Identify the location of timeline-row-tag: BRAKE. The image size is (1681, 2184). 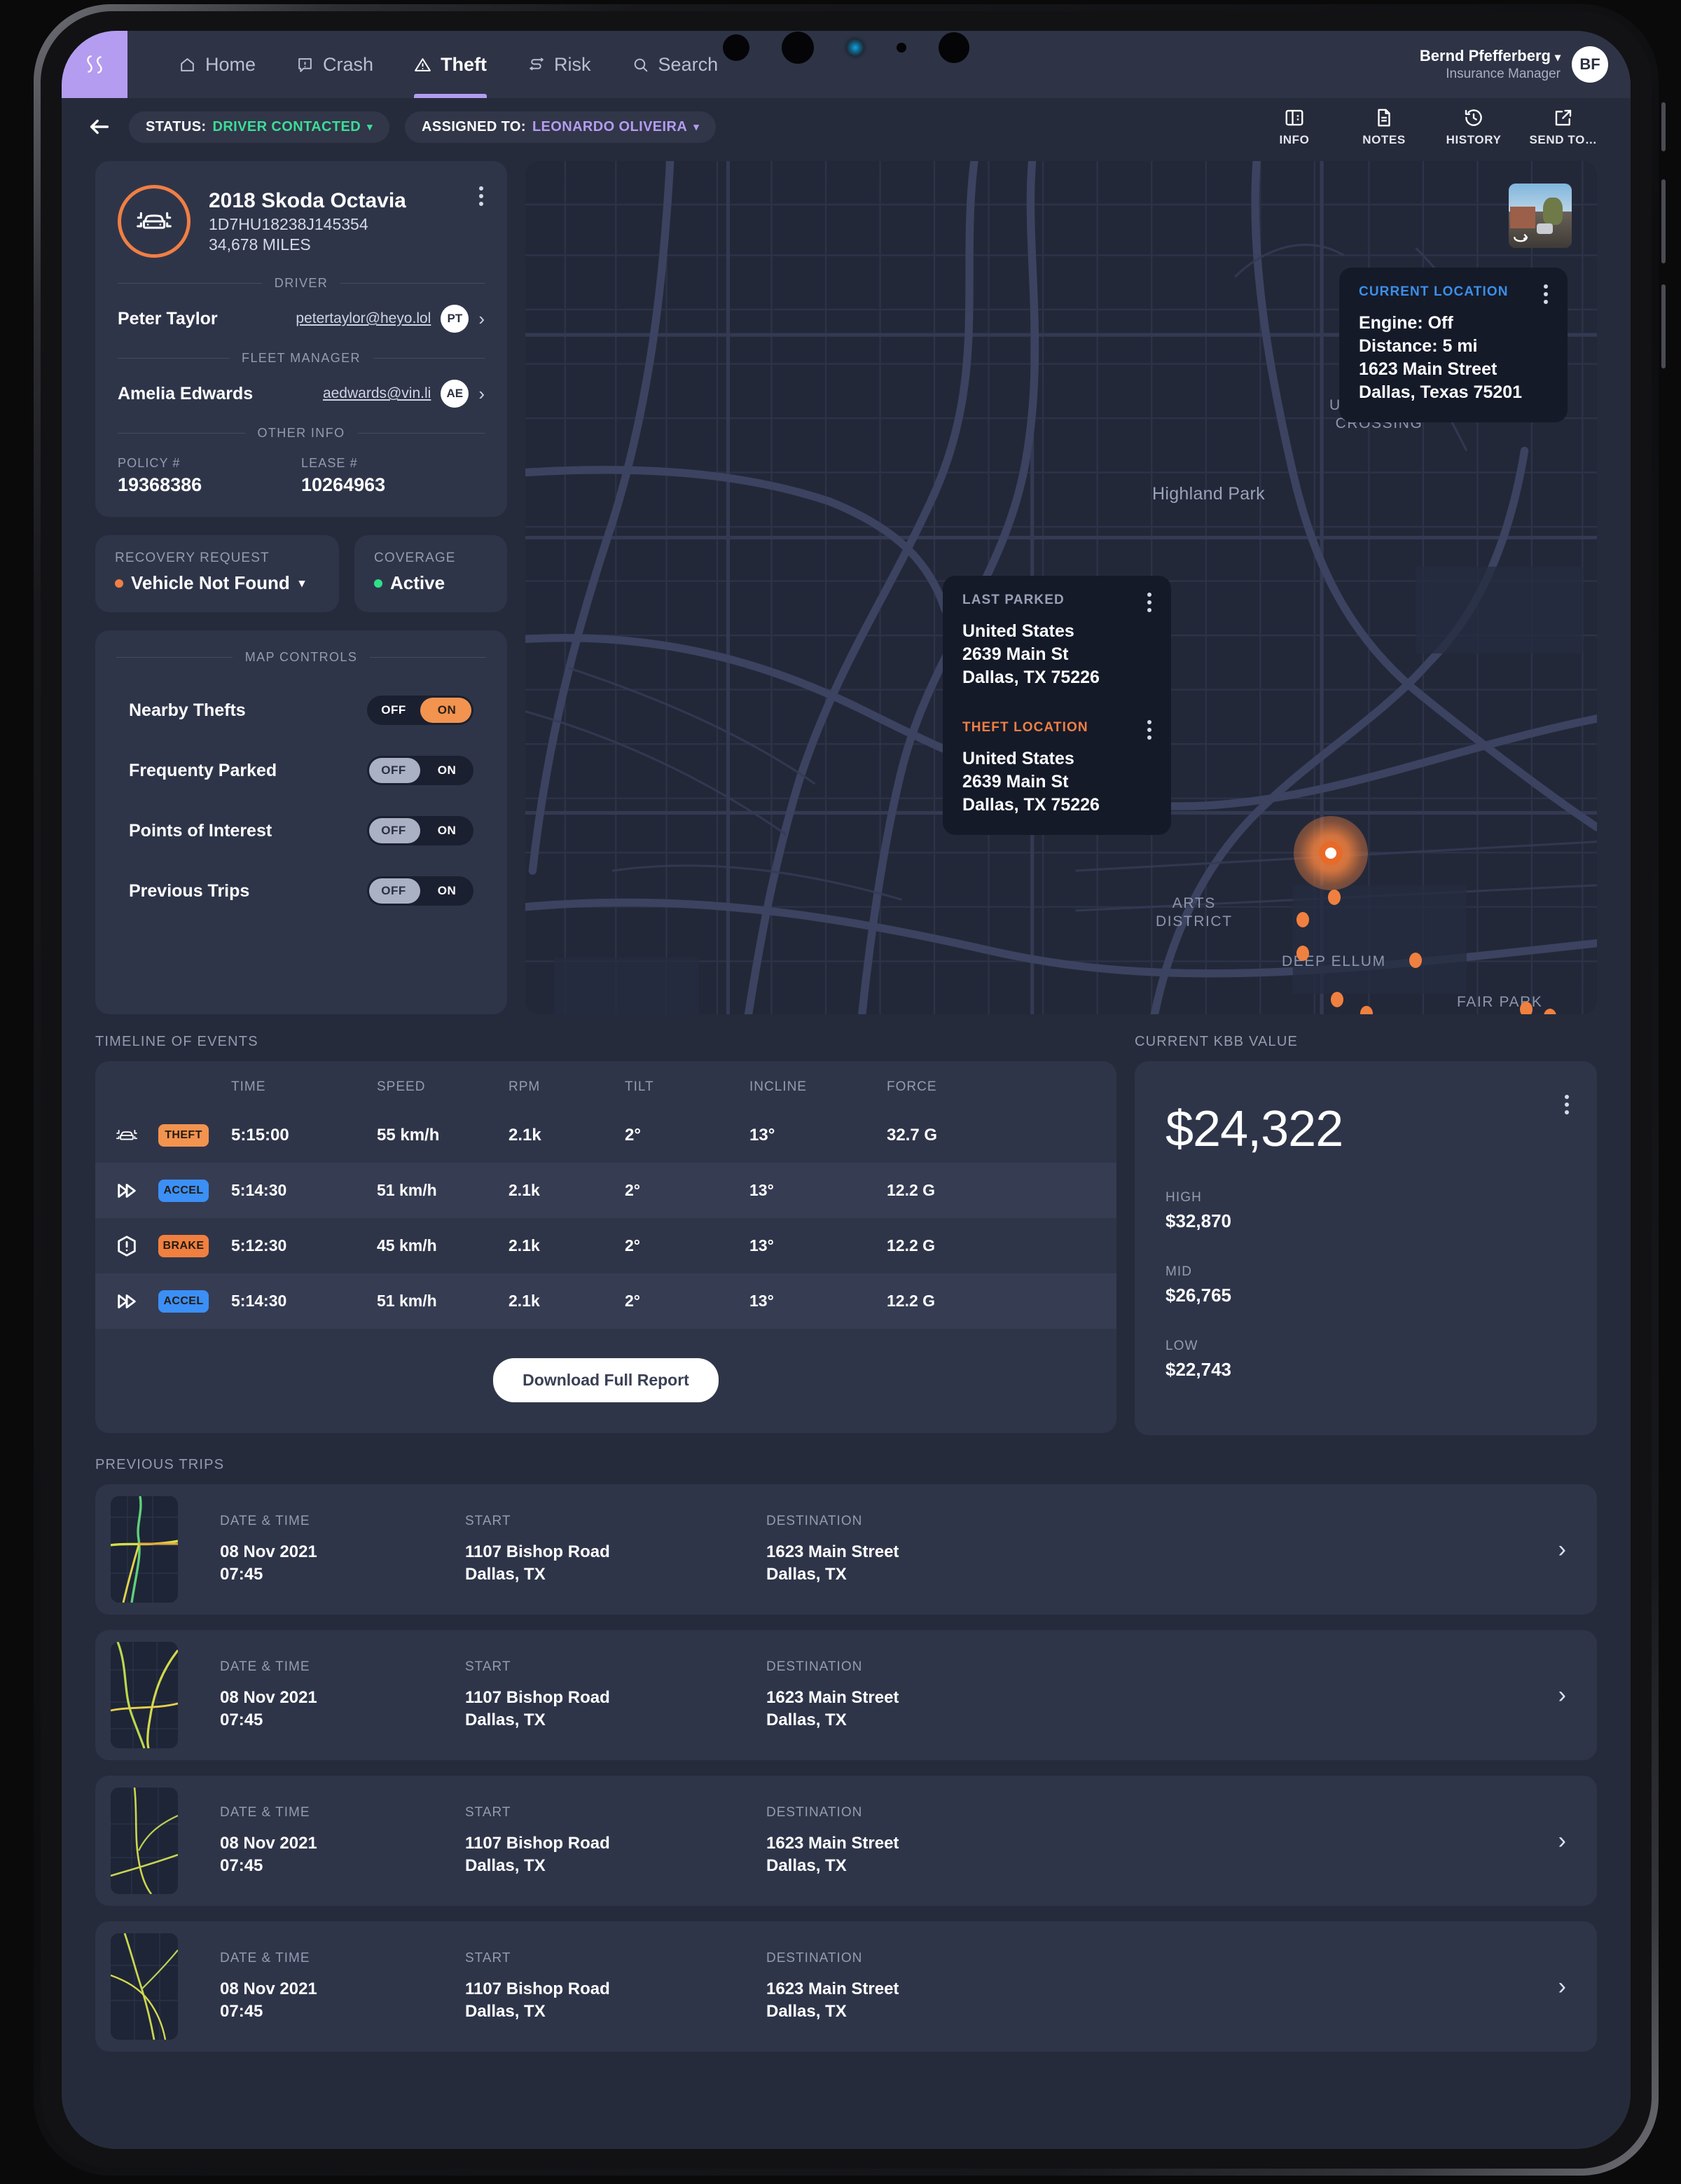
(195, 1245).